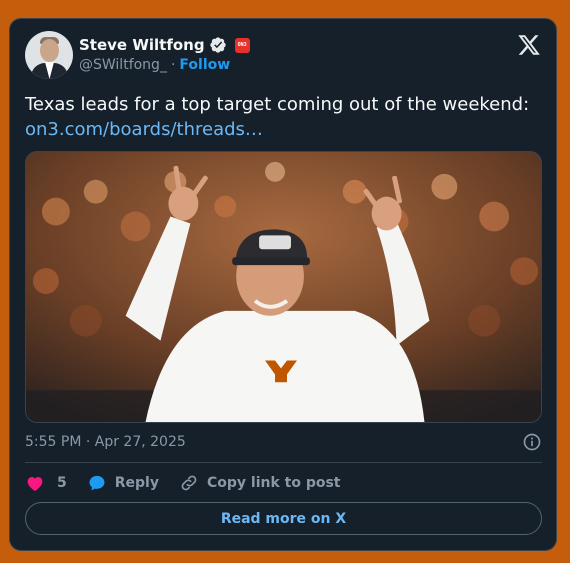  Describe the element at coordinates (529, 45) in the screenshot. I see `x-logo-icon` at that location.